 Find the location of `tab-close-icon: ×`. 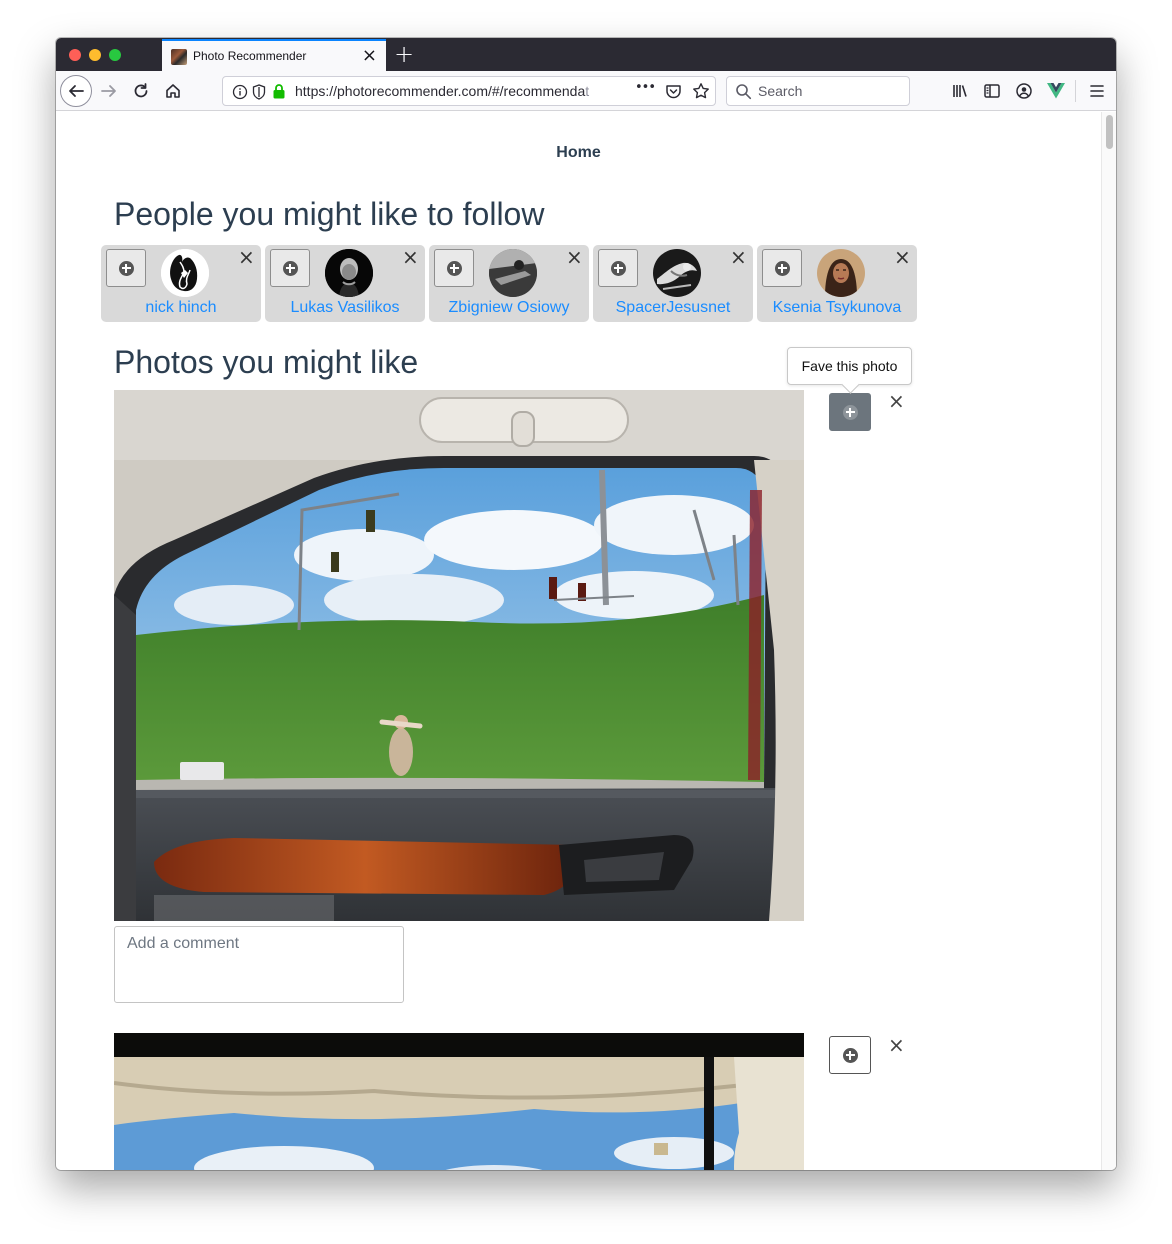

tab-close-icon: × is located at coordinates (369, 55).